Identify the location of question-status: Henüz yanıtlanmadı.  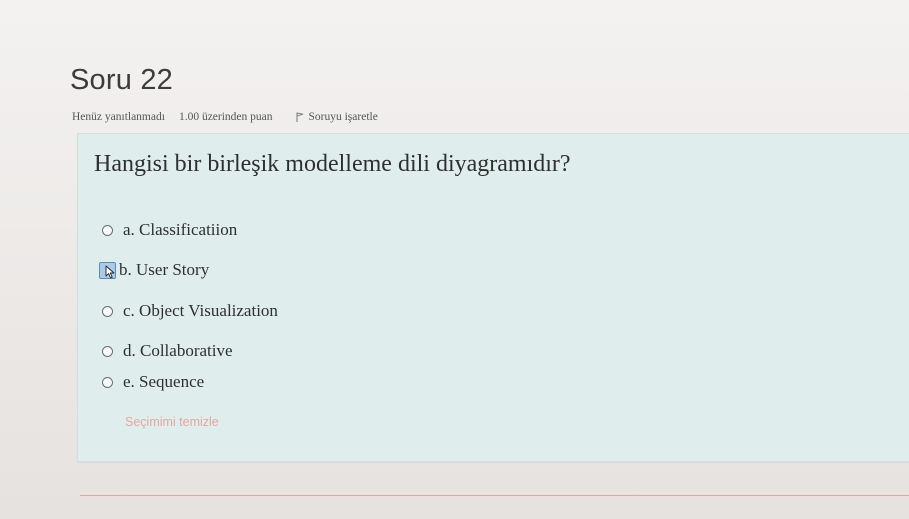
(118, 117).